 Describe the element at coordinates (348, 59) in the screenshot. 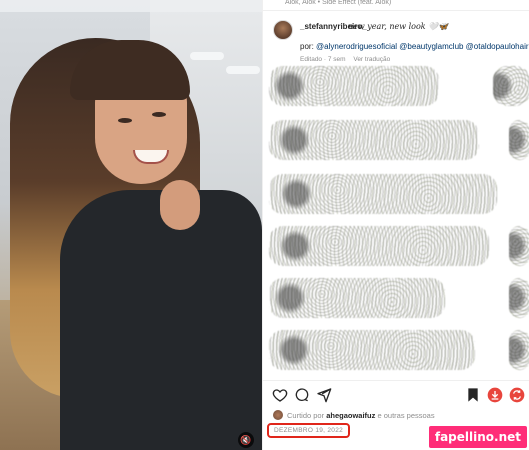

I see `caption-meta: Editado · 7 sem Ver tradução` at that location.